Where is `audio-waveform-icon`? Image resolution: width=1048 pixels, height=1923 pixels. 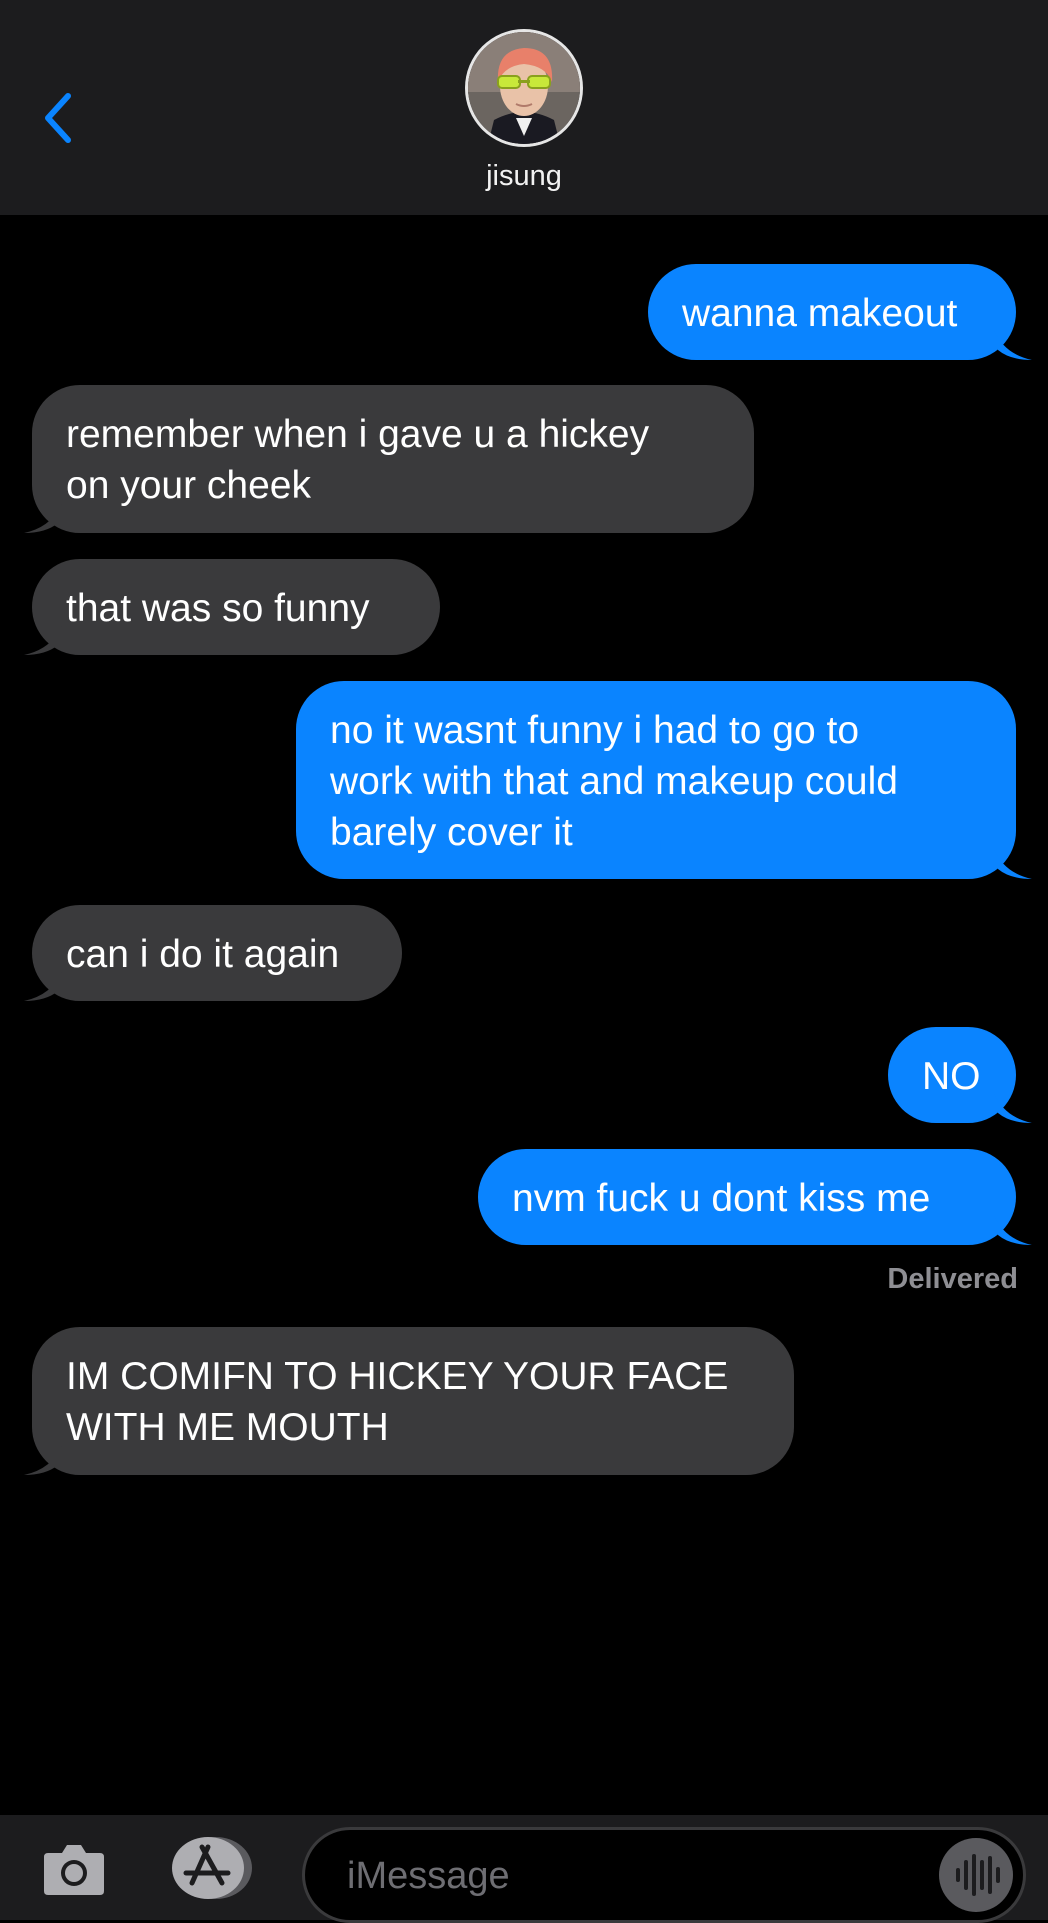 audio-waveform-icon is located at coordinates (978, 1875).